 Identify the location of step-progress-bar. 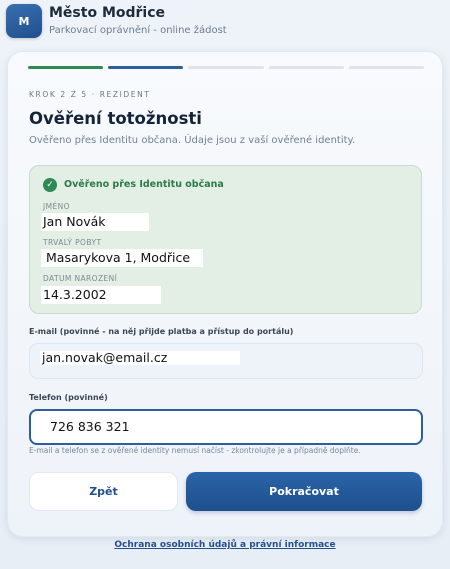
(226, 68).